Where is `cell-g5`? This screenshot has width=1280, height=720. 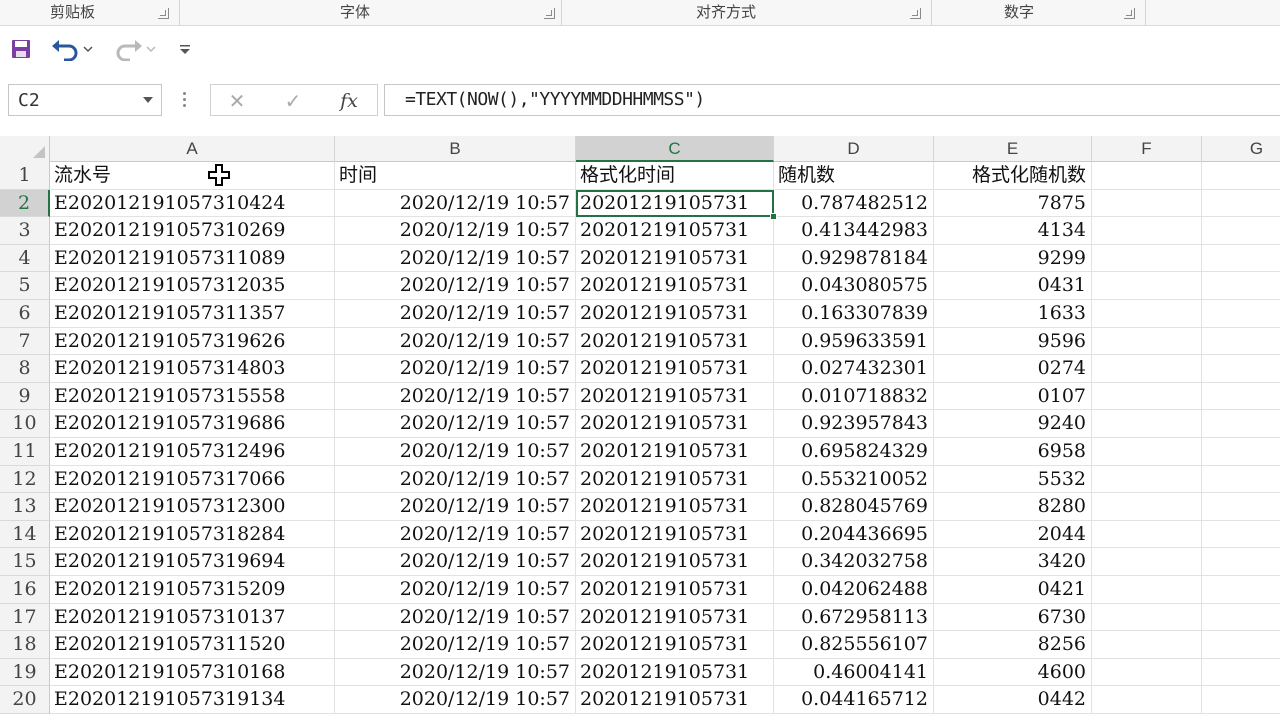 cell-g5 is located at coordinates (1241, 286).